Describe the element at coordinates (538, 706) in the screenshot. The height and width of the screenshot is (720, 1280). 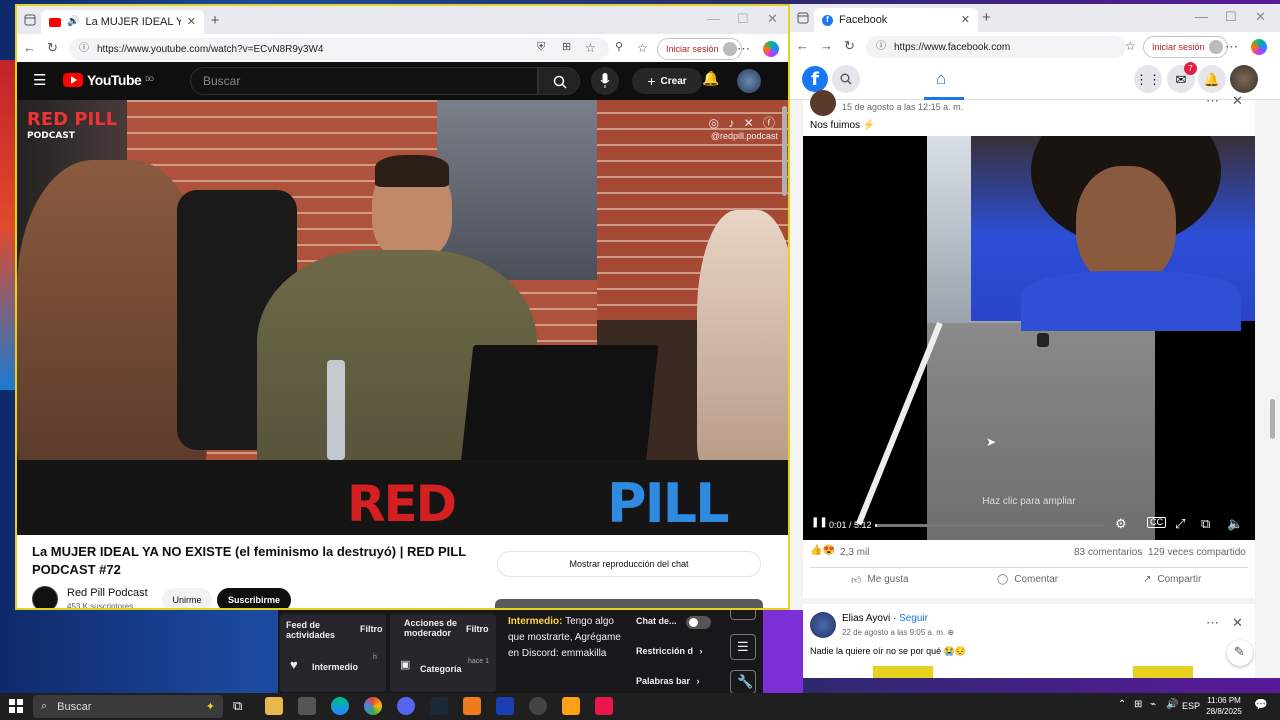
I see `obs-icon` at that location.